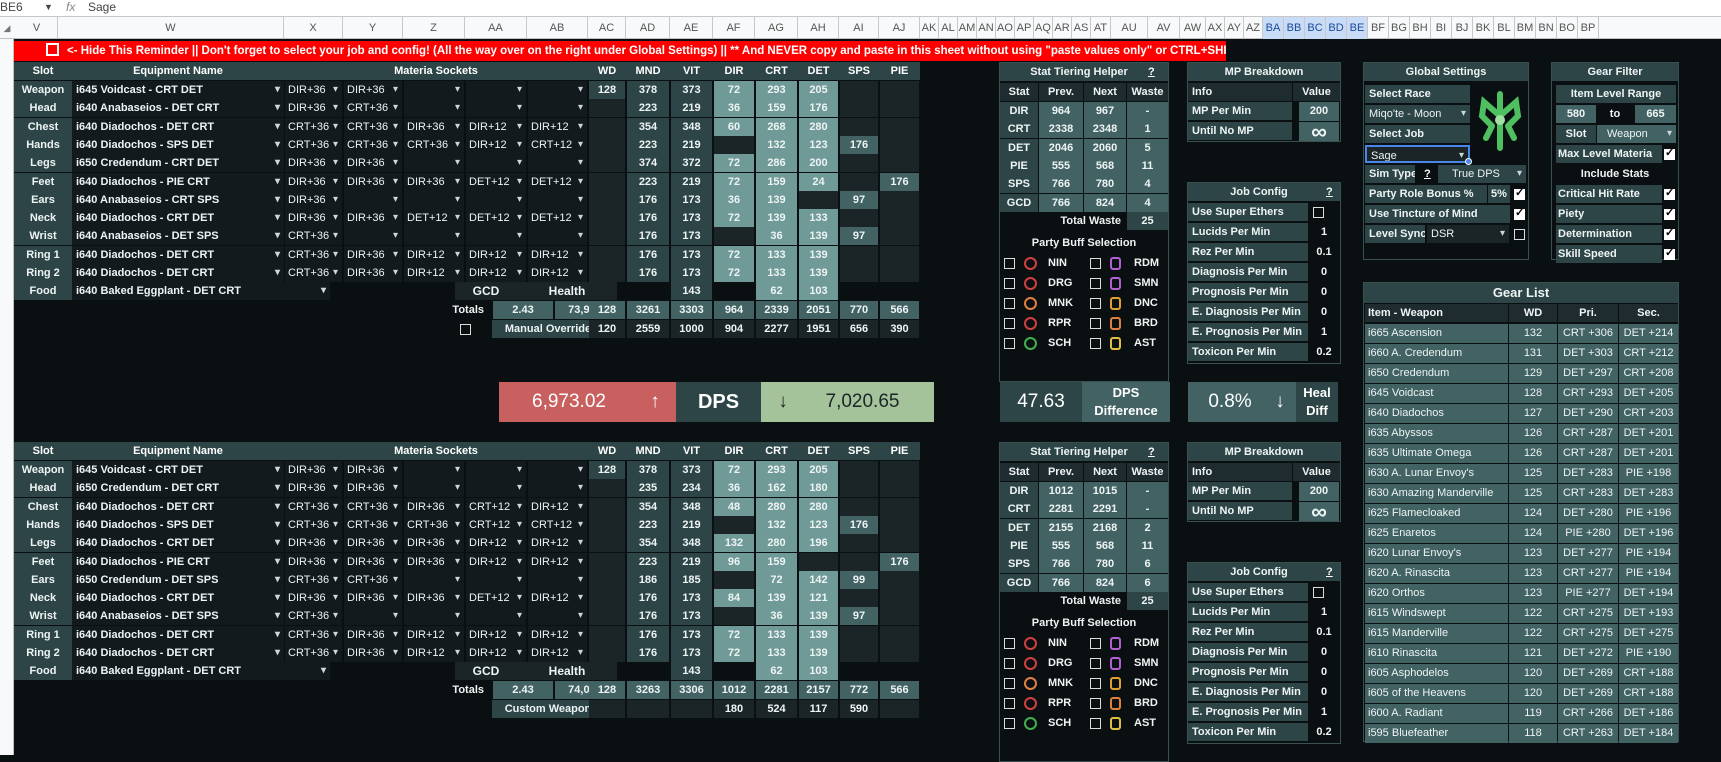 The width and height of the screenshot is (1721, 762). I want to click on column-header-at: AT, so click(1101, 28).